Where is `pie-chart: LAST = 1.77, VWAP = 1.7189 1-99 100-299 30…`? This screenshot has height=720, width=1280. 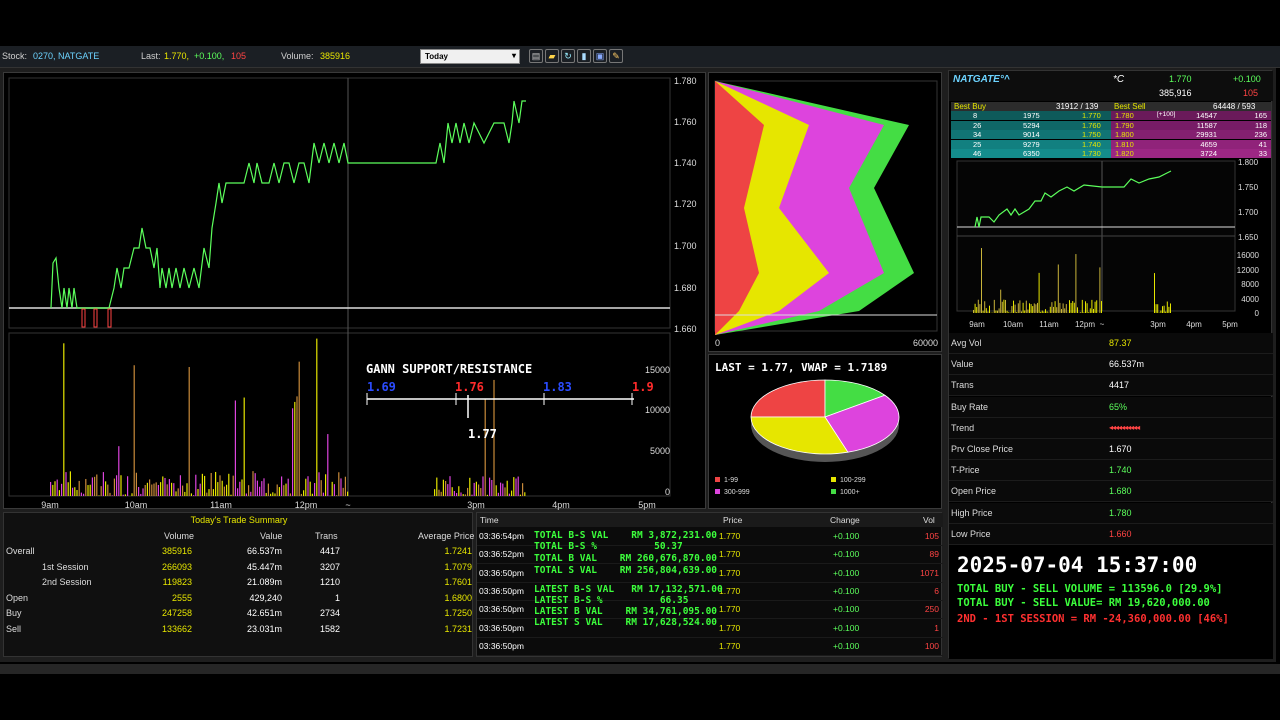 pie-chart: LAST = 1.77, VWAP = 1.7189 1-99 100-299 30… is located at coordinates (807, 428).